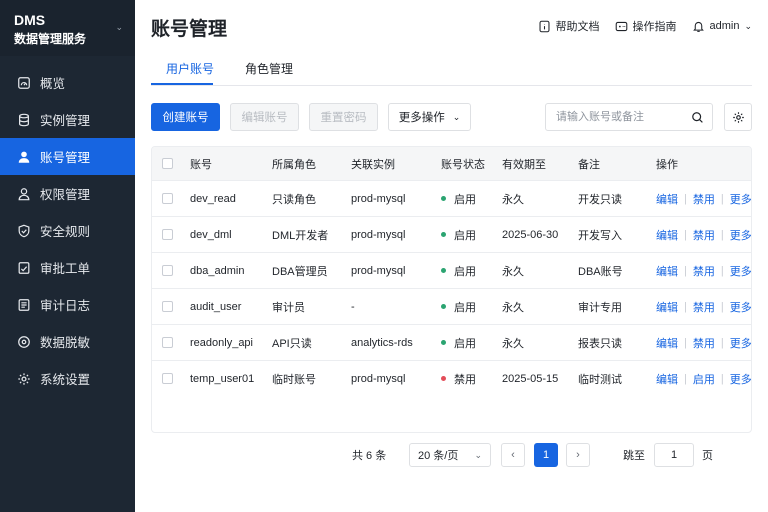  I want to click on help-docs-link: 帮助文档, so click(568, 26).